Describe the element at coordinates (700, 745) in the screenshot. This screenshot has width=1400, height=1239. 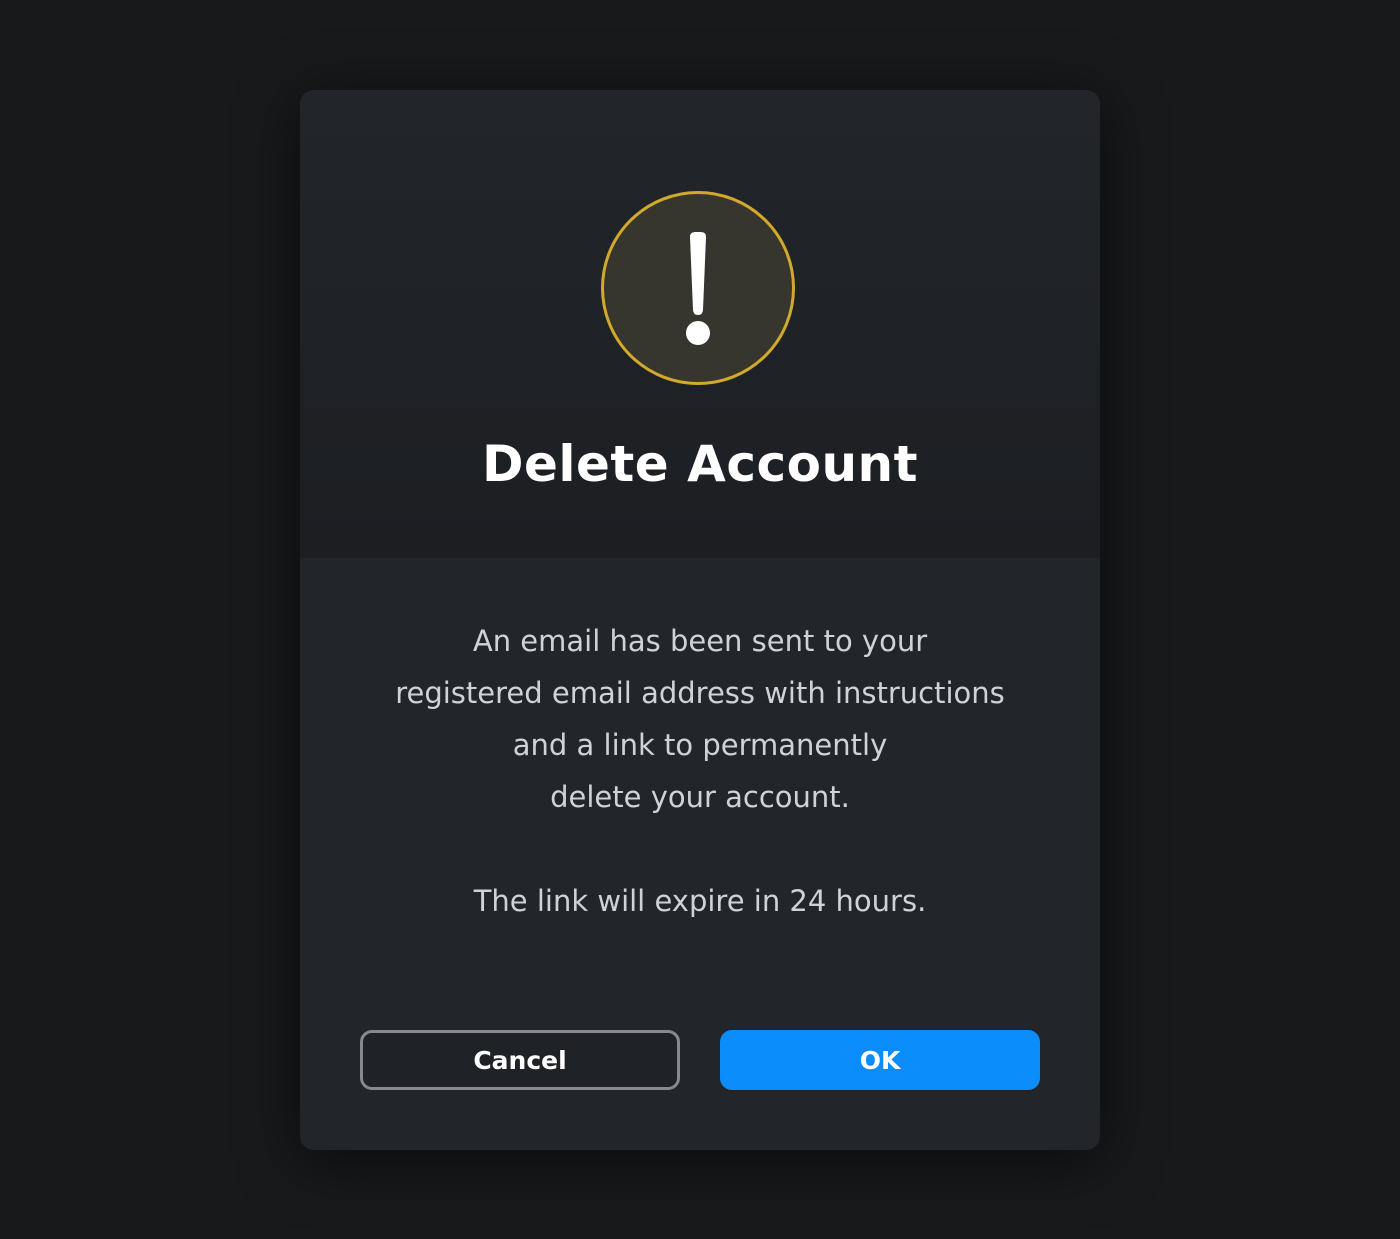
I see `message-line: and a link to permanently` at that location.